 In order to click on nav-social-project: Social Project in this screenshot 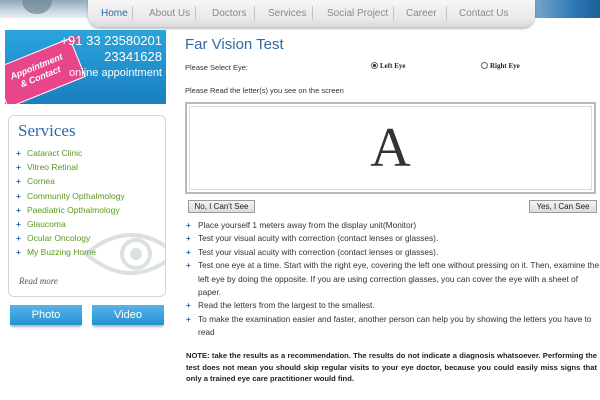, I will do `click(357, 13)`.